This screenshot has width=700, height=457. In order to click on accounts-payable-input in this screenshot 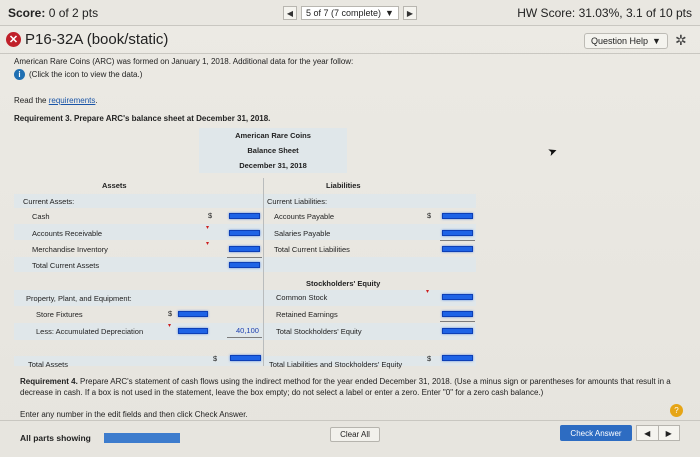, I will do `click(457, 216)`.